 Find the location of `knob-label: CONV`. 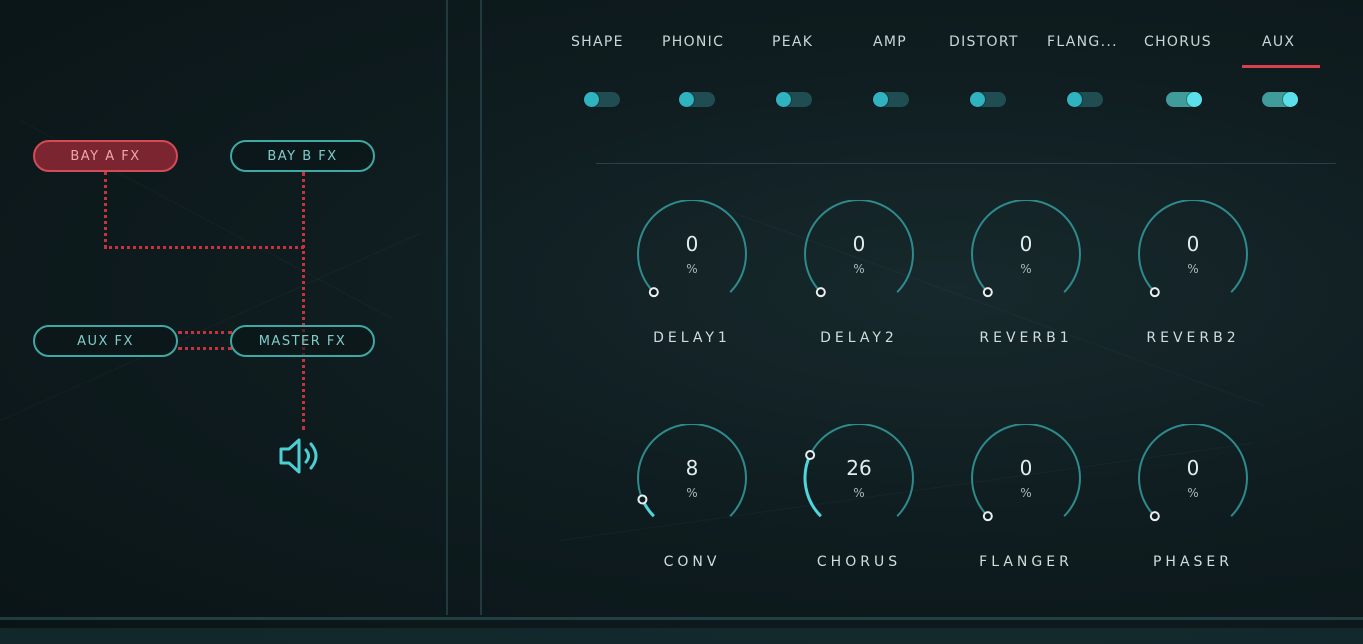

knob-label: CONV is located at coordinates (692, 562).